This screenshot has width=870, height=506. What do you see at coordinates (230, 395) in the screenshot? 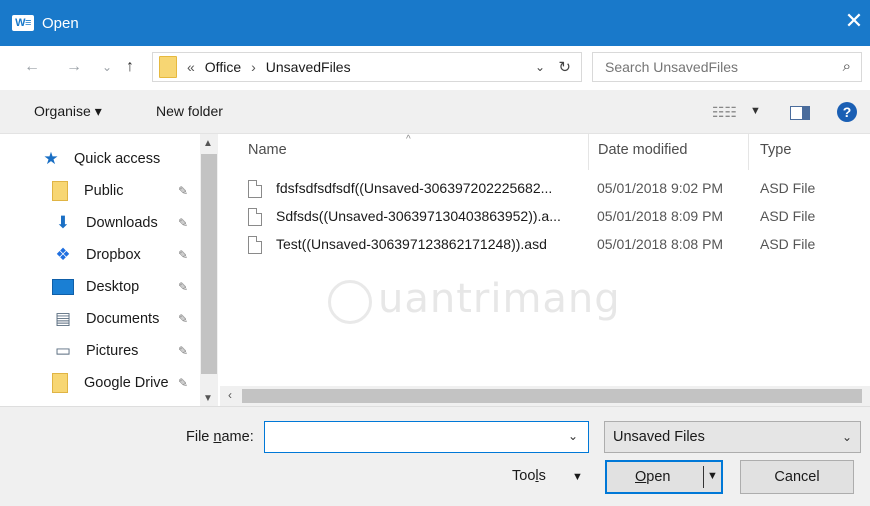
I see `scroll-left-icon: ‹` at bounding box center [230, 395].